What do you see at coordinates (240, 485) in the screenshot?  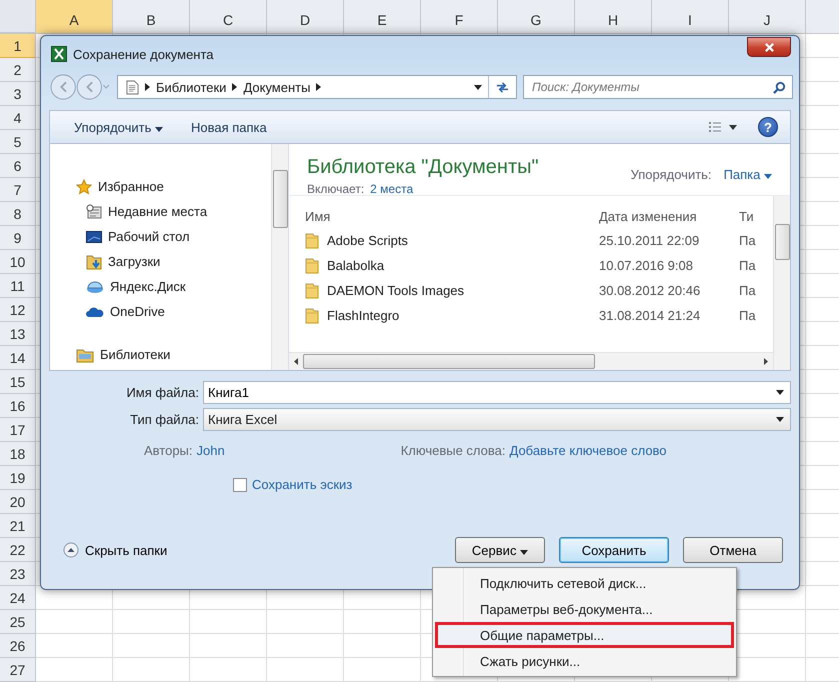 I see `checkbox` at bounding box center [240, 485].